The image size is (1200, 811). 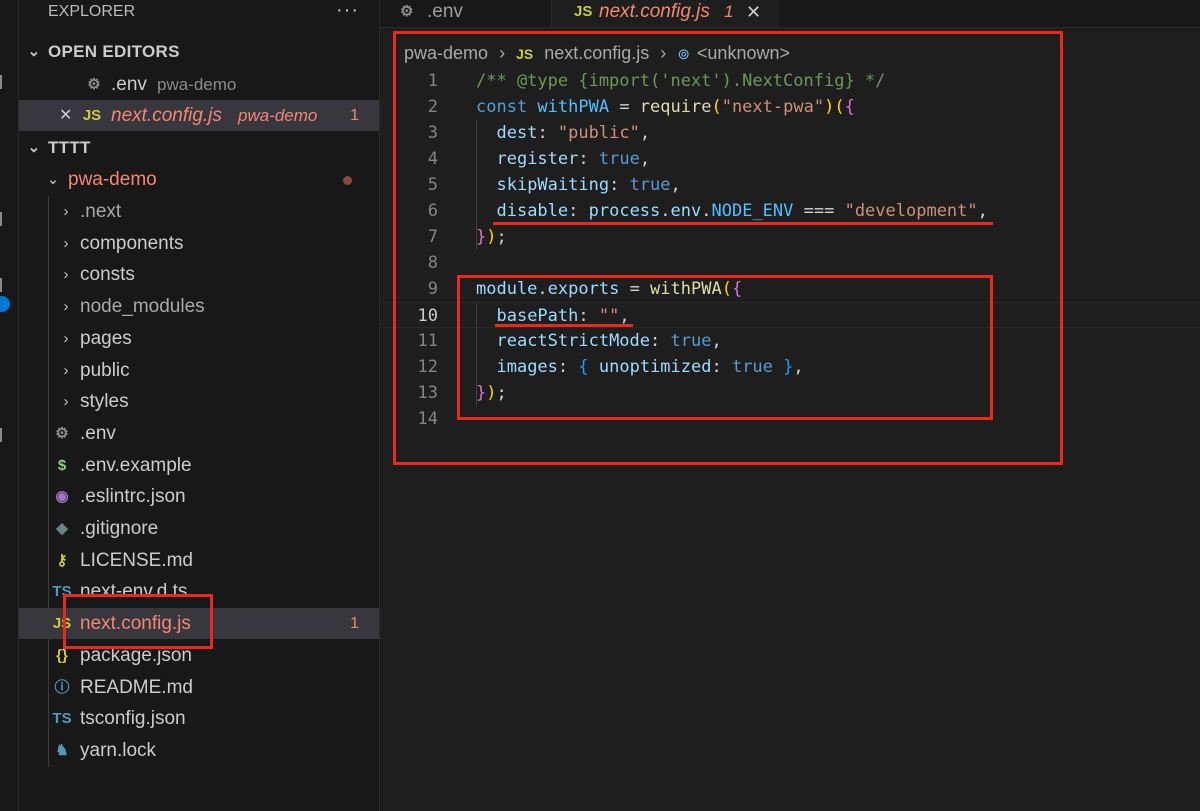 I want to click on file-name: yarn.lock, so click(x=118, y=750).